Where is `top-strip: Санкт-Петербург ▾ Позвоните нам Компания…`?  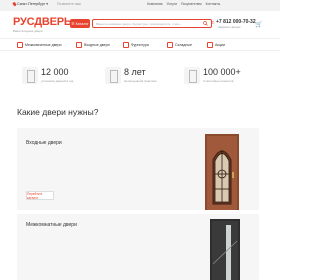
top-strip: Санкт-Петербург ▾ Позвоните нам Компания… is located at coordinates (140, 5).